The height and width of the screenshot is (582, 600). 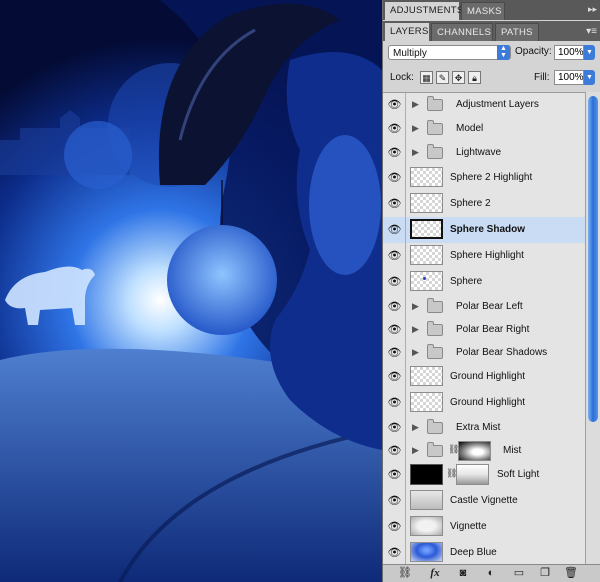 I want to click on adjustment-icon: ◐, so click(x=491, y=573).